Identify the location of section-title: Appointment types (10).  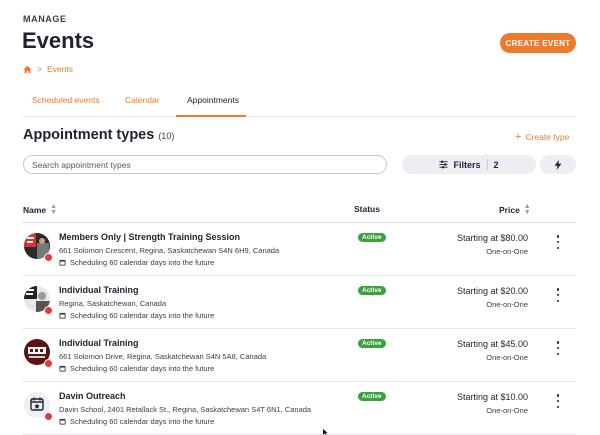
(98, 135).